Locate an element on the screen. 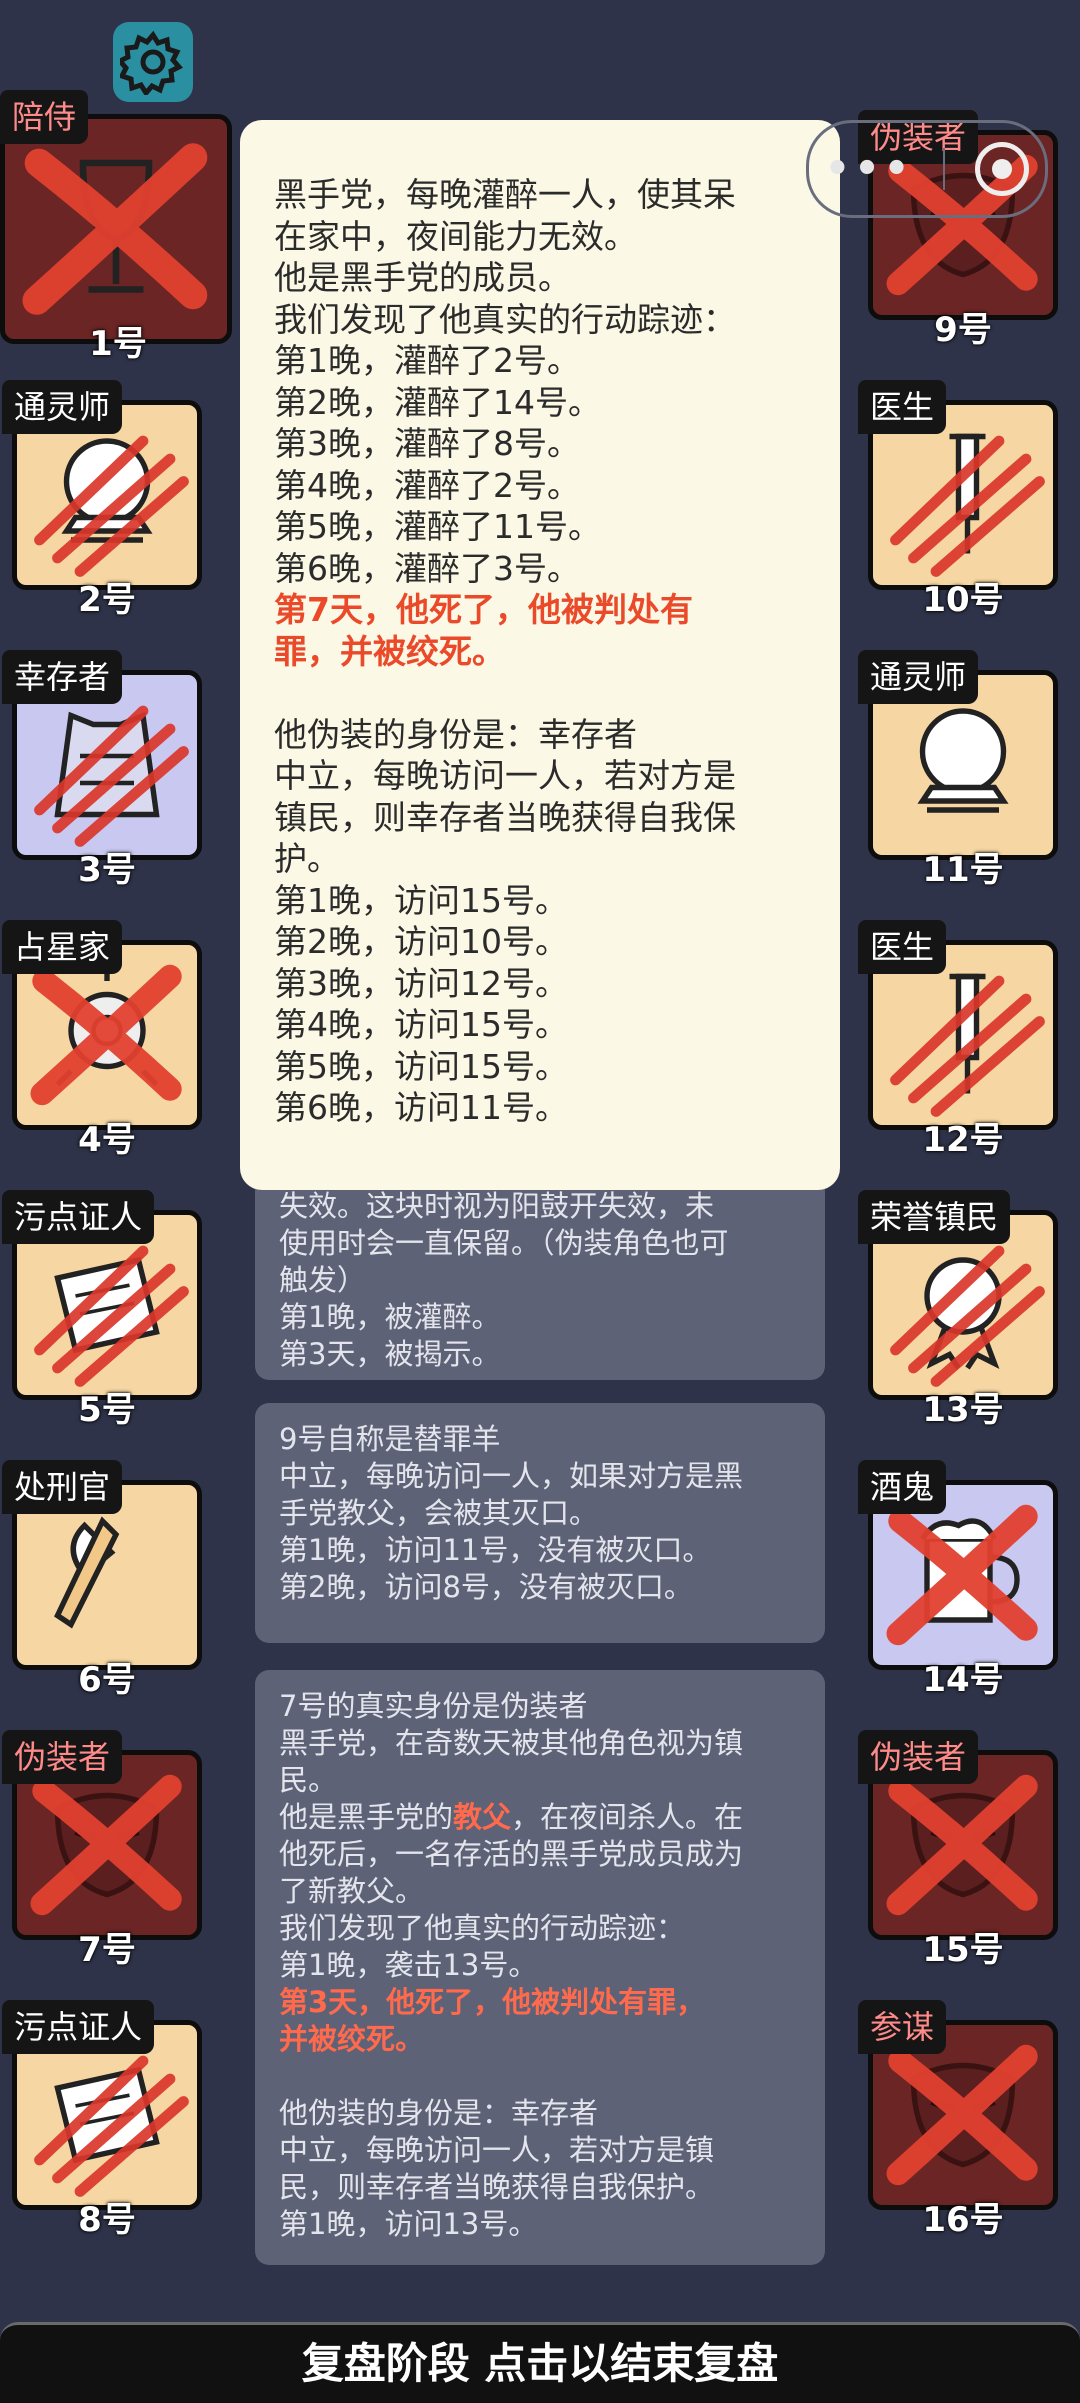  role-label: 酒鬼 is located at coordinates (902, 1487).